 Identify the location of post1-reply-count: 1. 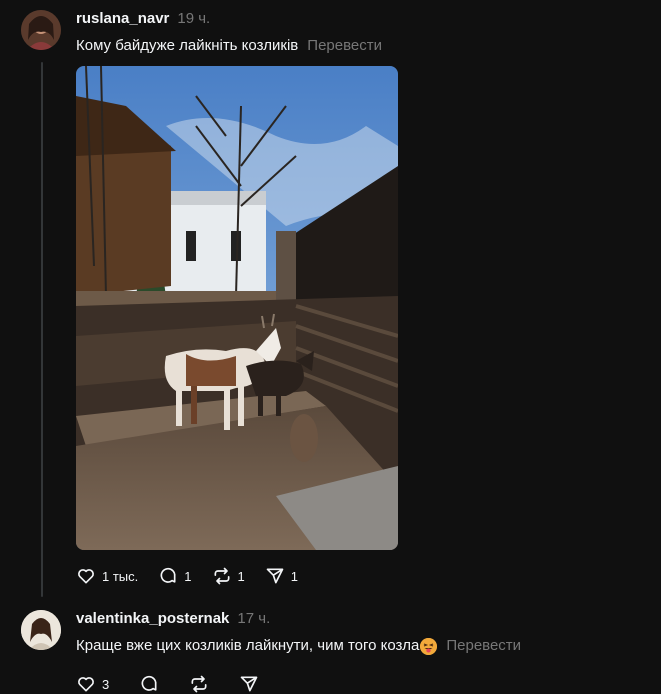
(188, 576).